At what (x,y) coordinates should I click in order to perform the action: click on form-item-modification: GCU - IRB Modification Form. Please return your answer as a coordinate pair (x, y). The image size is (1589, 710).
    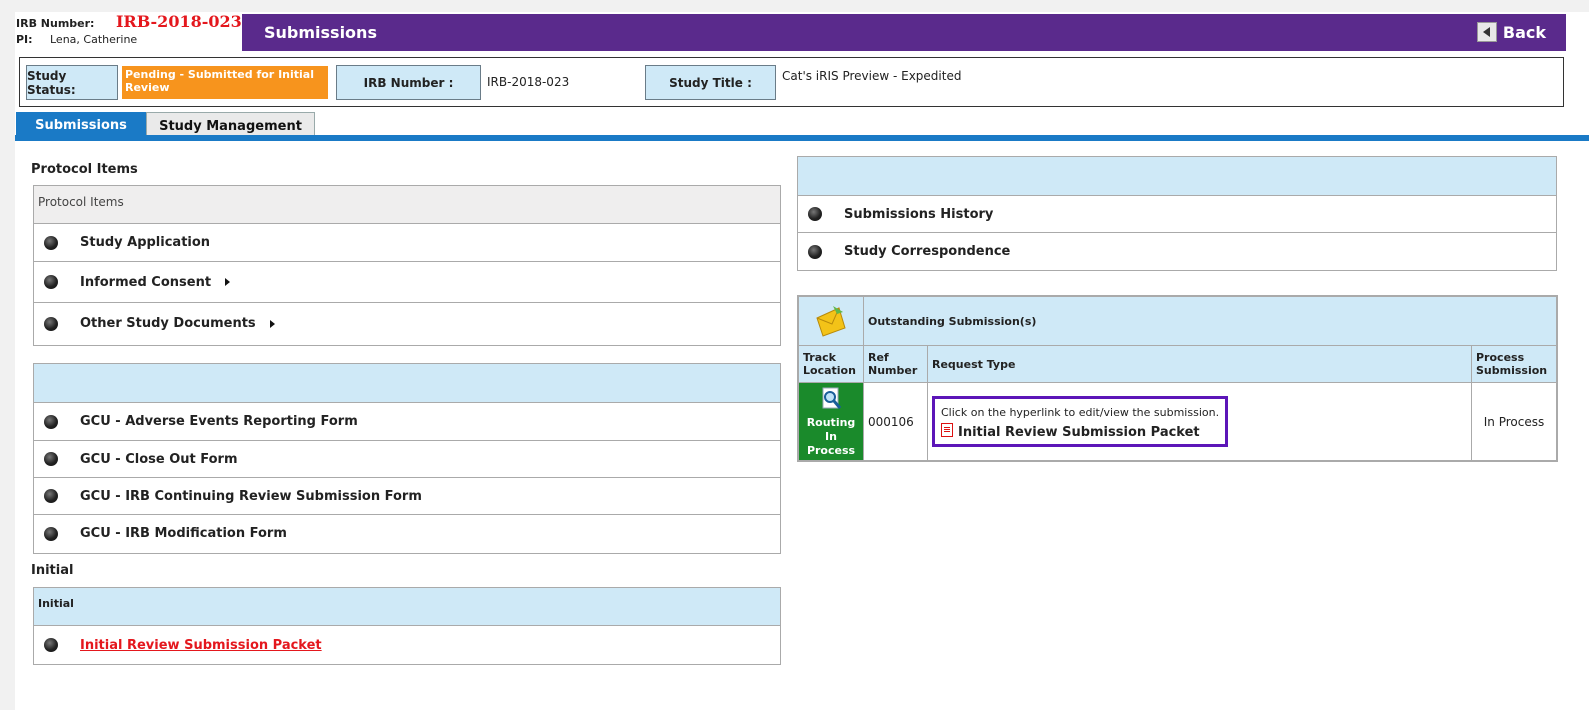
    Looking at the image, I should click on (407, 533).